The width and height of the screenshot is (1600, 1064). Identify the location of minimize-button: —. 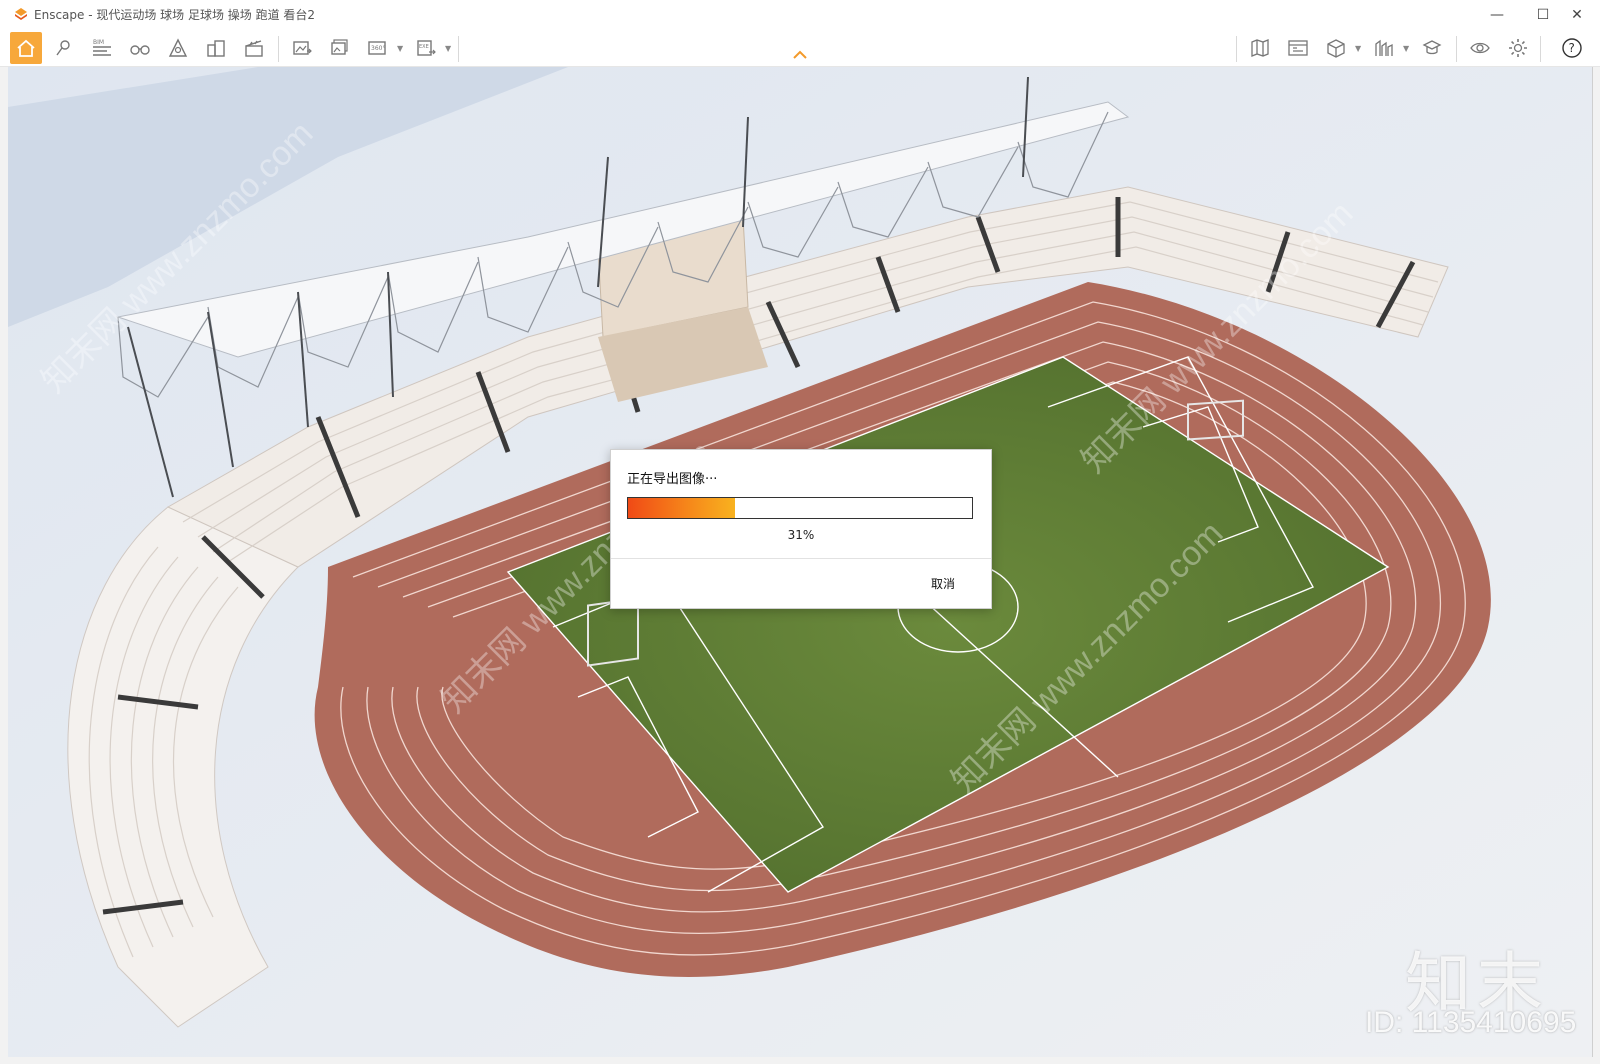
(1497, 15).